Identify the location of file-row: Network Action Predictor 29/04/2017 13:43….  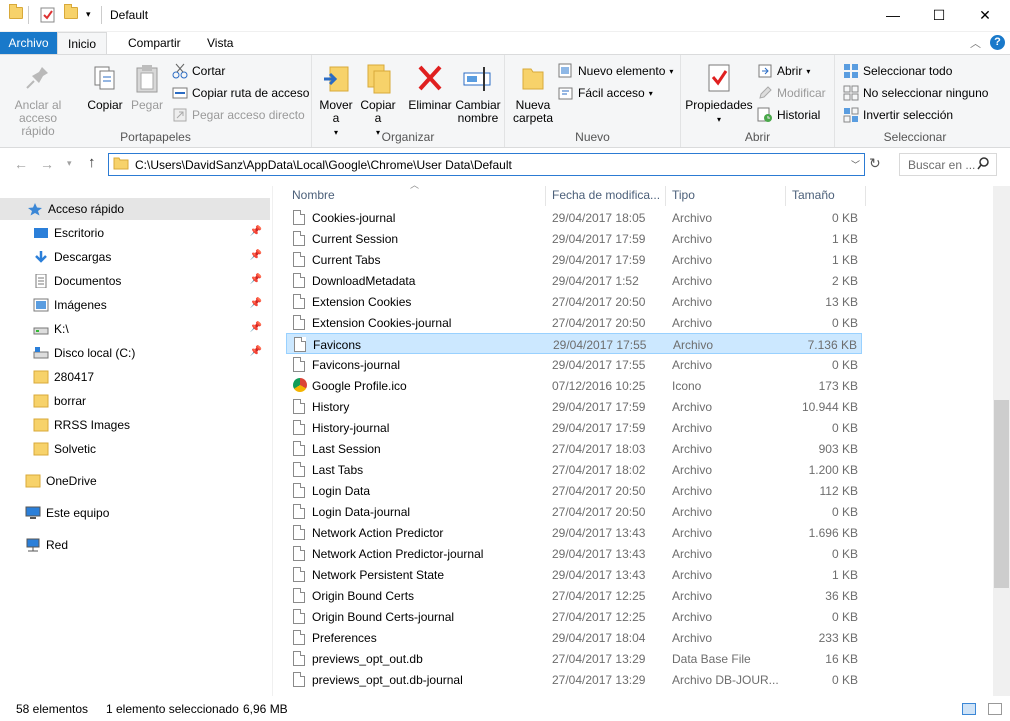
(574, 532).